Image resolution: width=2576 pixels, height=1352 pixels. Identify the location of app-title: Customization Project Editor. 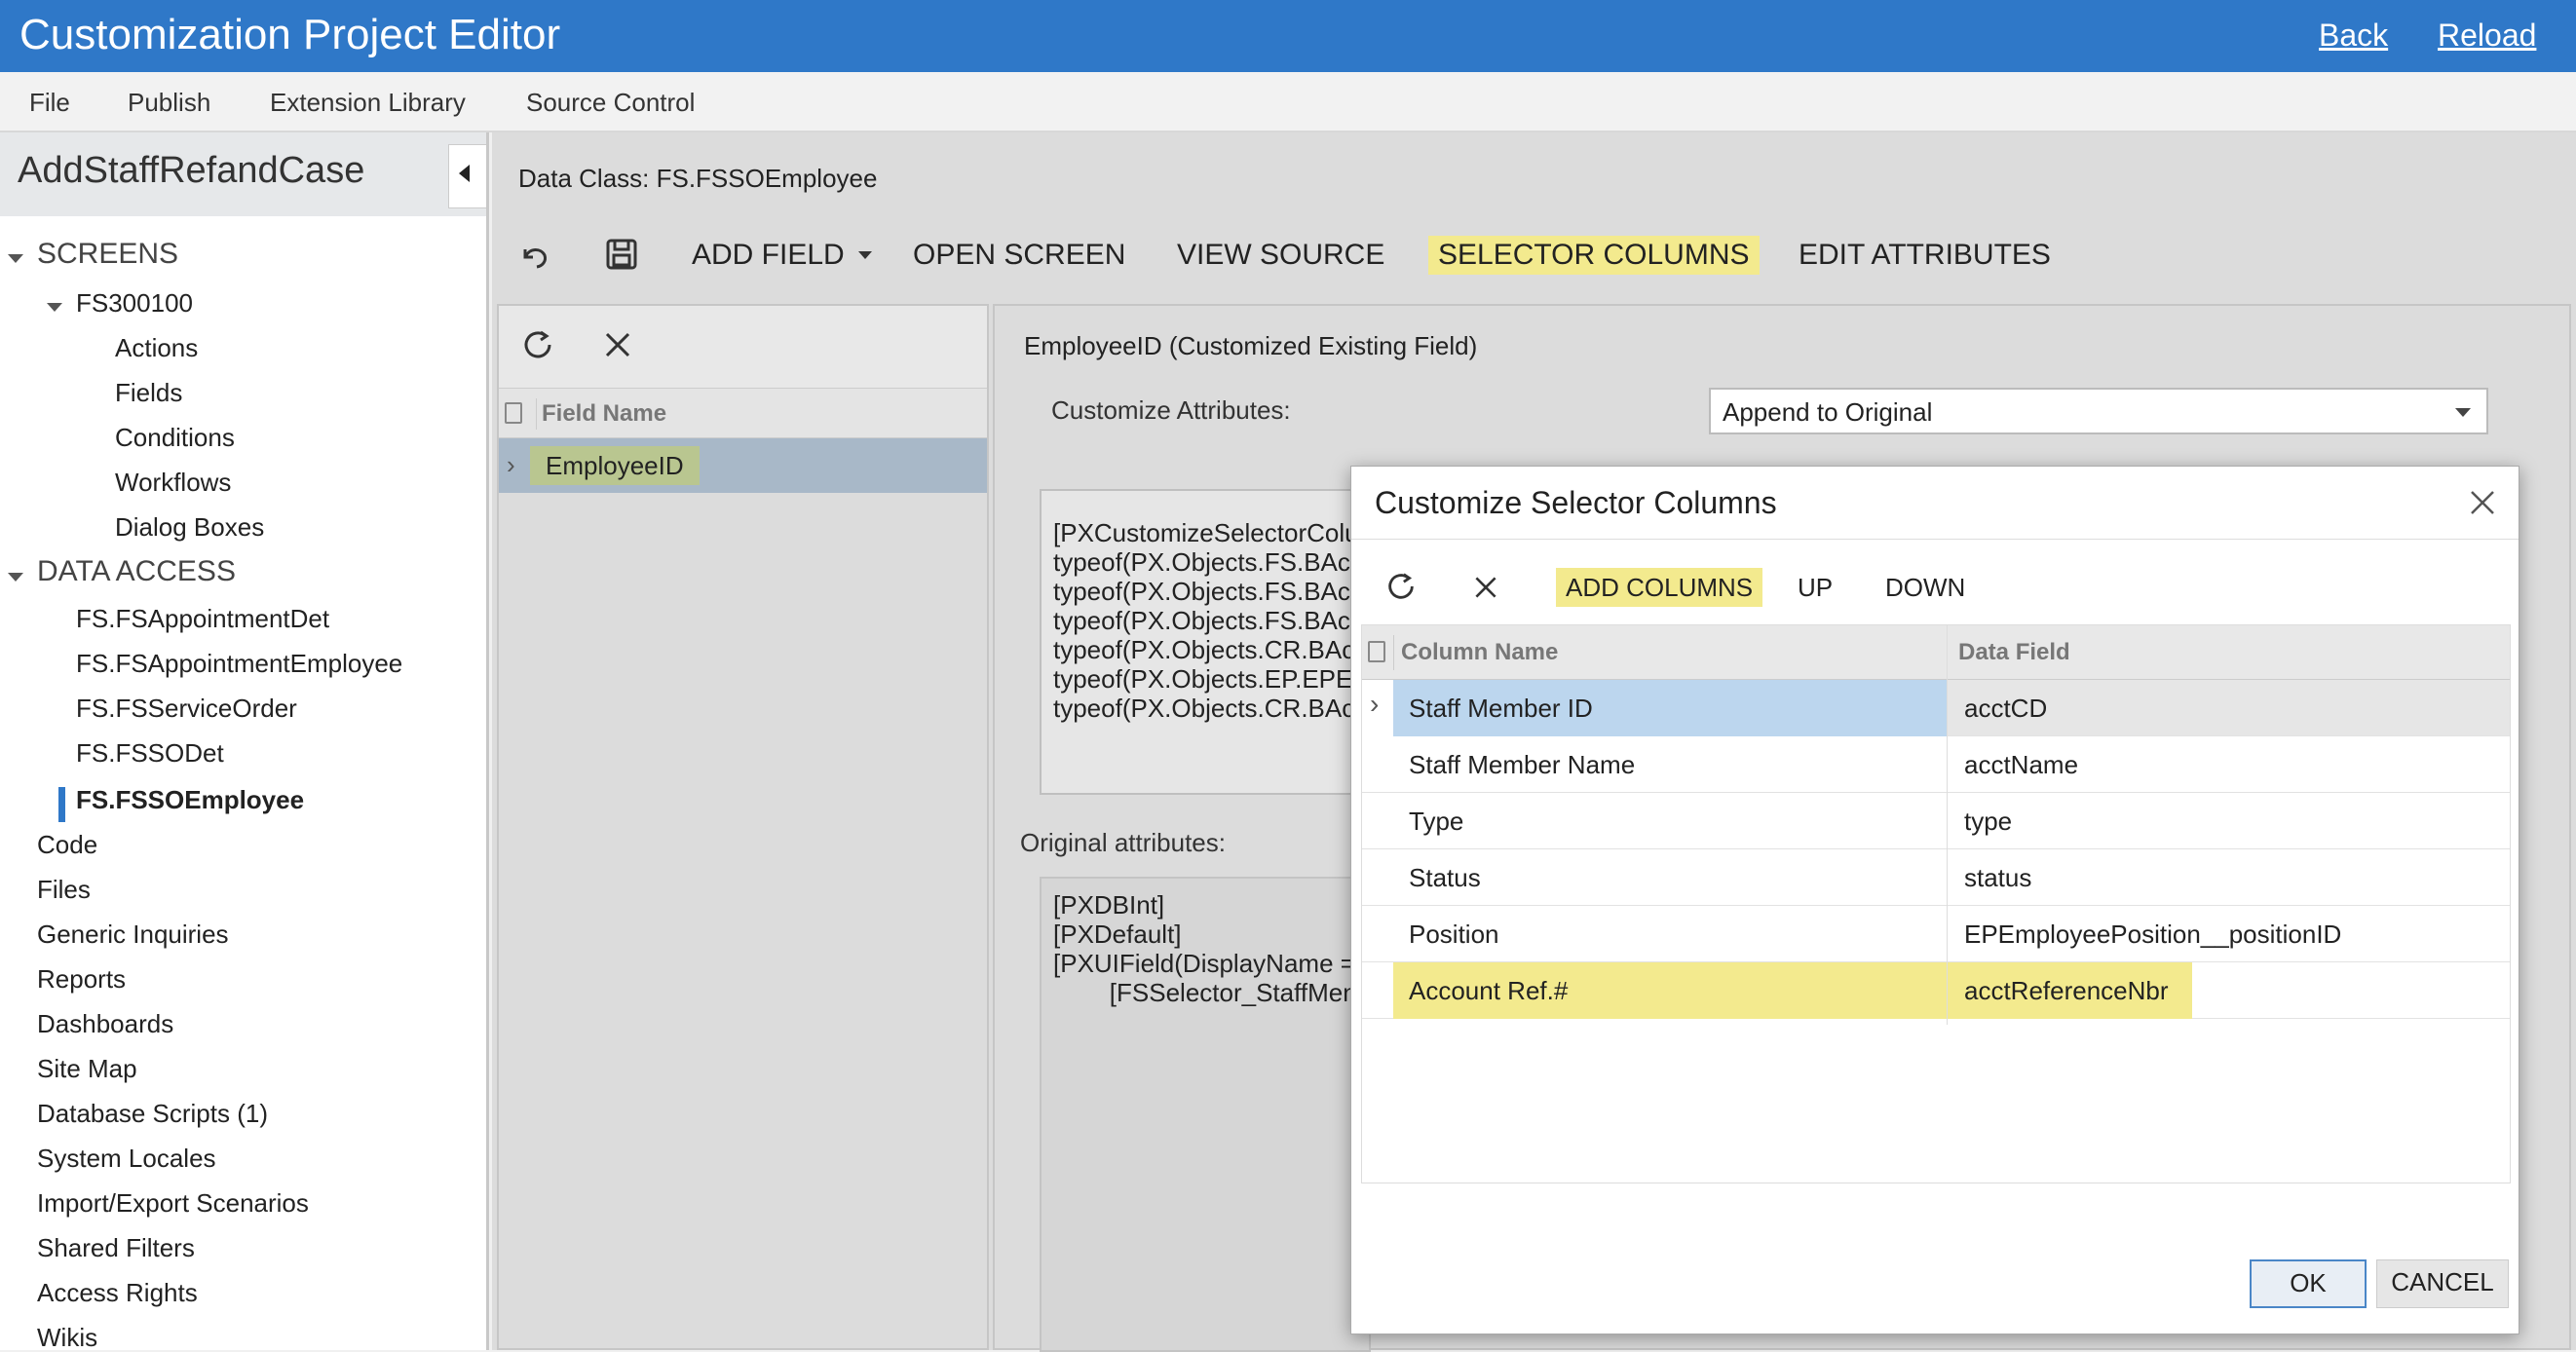
(290, 34).